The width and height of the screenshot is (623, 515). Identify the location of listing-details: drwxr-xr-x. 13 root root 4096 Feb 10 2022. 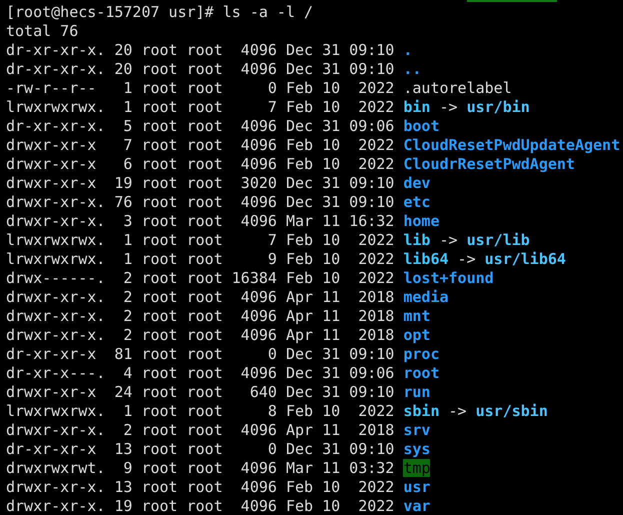
(200, 487).